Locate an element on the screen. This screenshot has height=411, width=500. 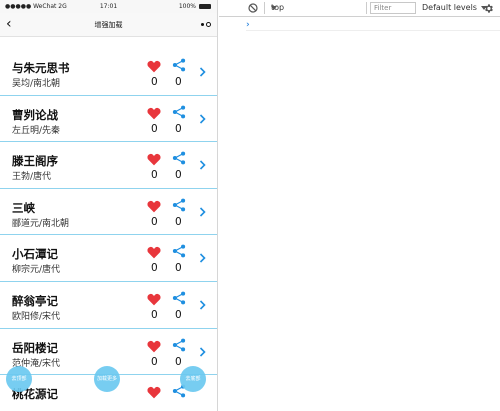
list-item: 三峡 郦道元/南北朝 0 0 is located at coordinates (108, 212).